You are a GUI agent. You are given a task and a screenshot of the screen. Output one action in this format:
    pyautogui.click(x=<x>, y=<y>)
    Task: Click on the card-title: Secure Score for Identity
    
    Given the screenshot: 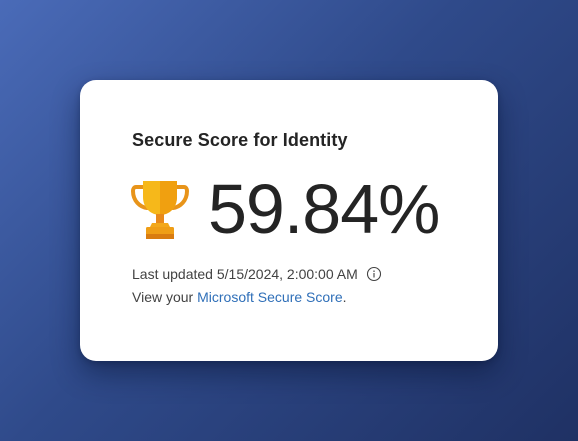 What is the action you would take?
    pyautogui.click(x=240, y=140)
    